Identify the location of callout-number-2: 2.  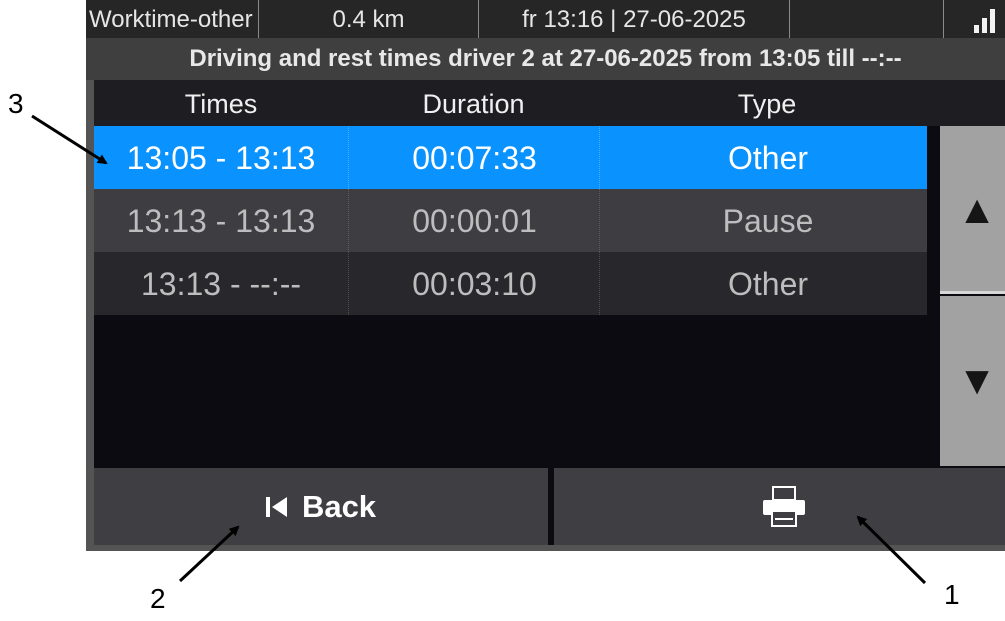
(158, 598).